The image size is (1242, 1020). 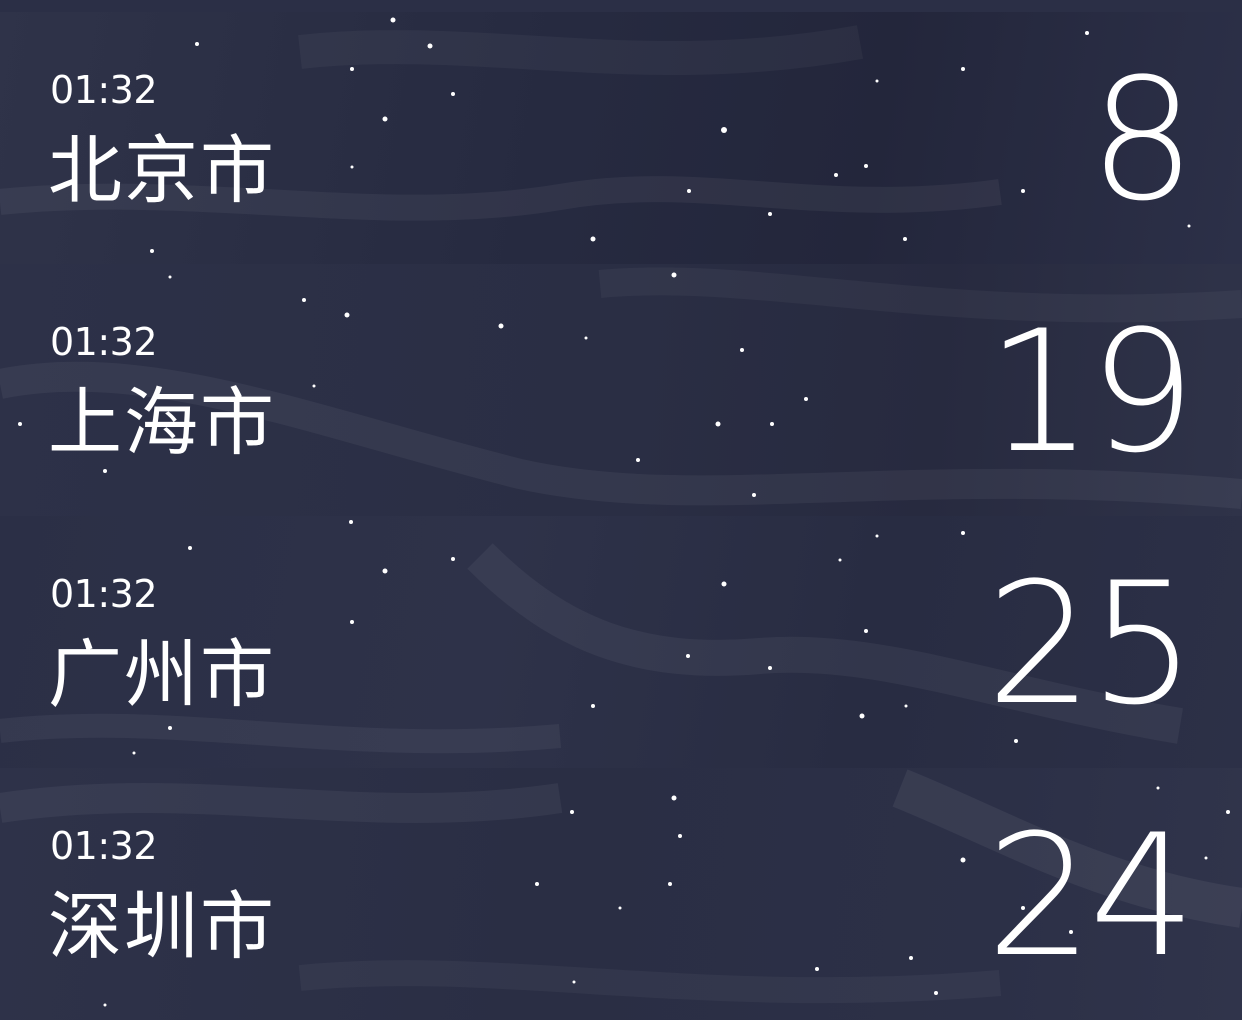 What do you see at coordinates (162, 927) in the screenshot?
I see `city-name: 深圳市` at bounding box center [162, 927].